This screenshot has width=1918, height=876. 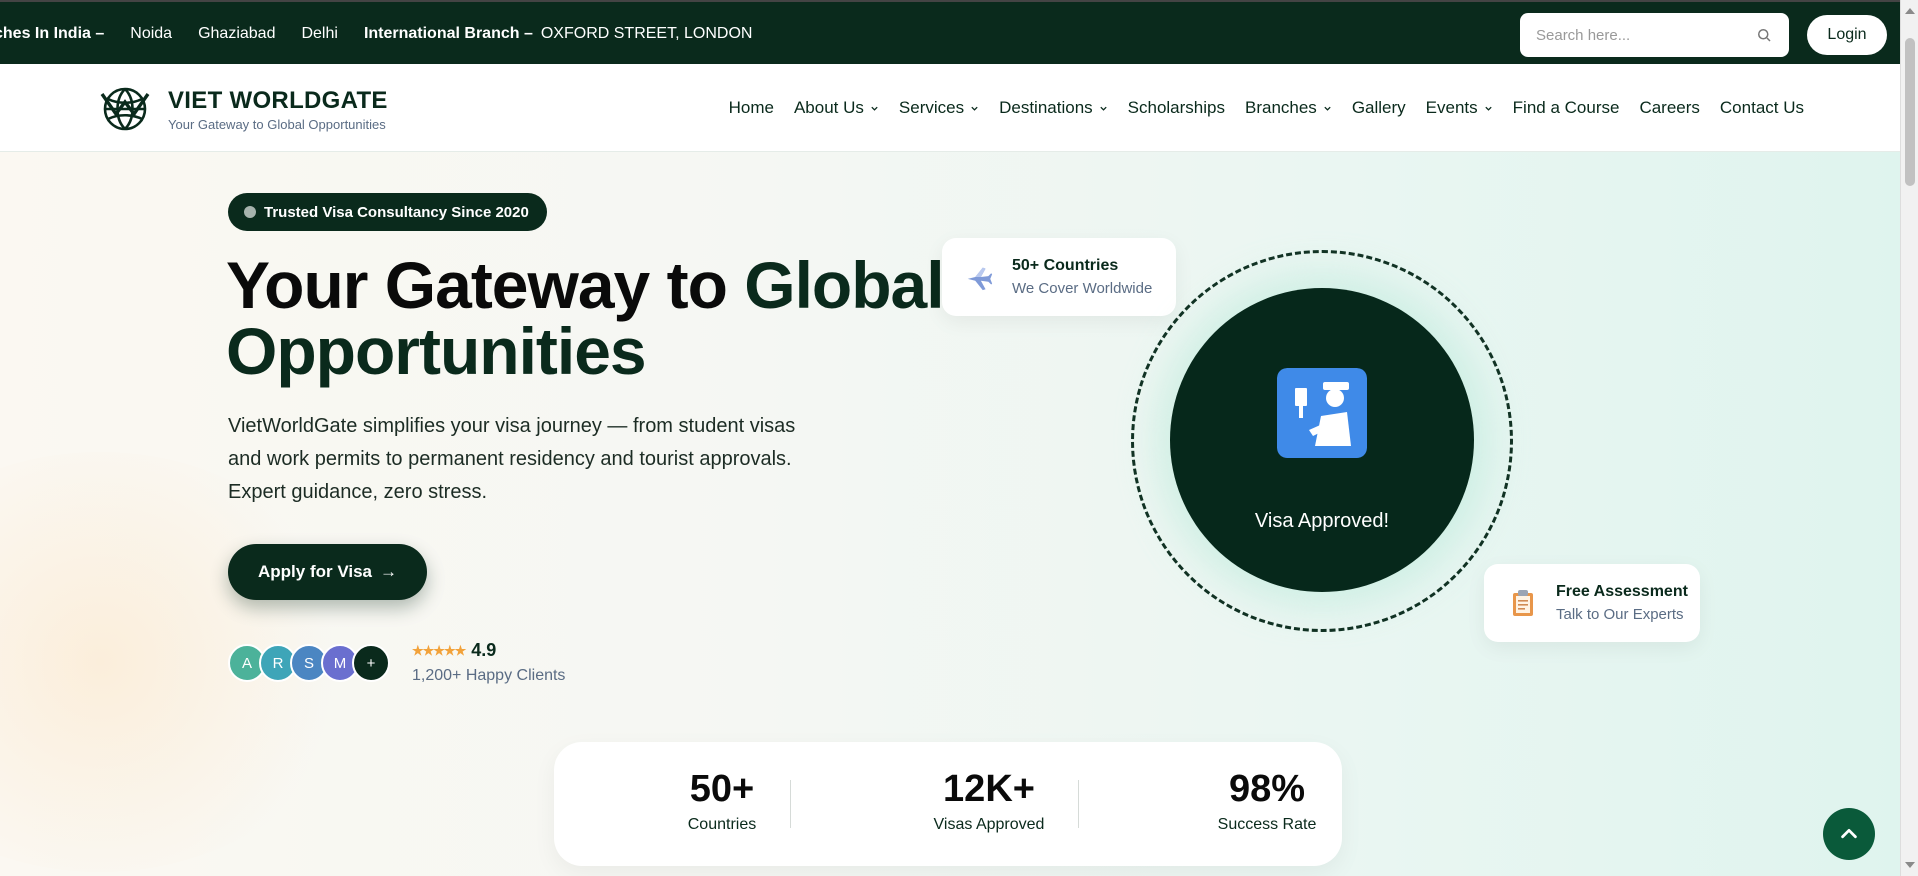 What do you see at coordinates (125, 109) in the screenshot?
I see `globe-logo-icon` at bounding box center [125, 109].